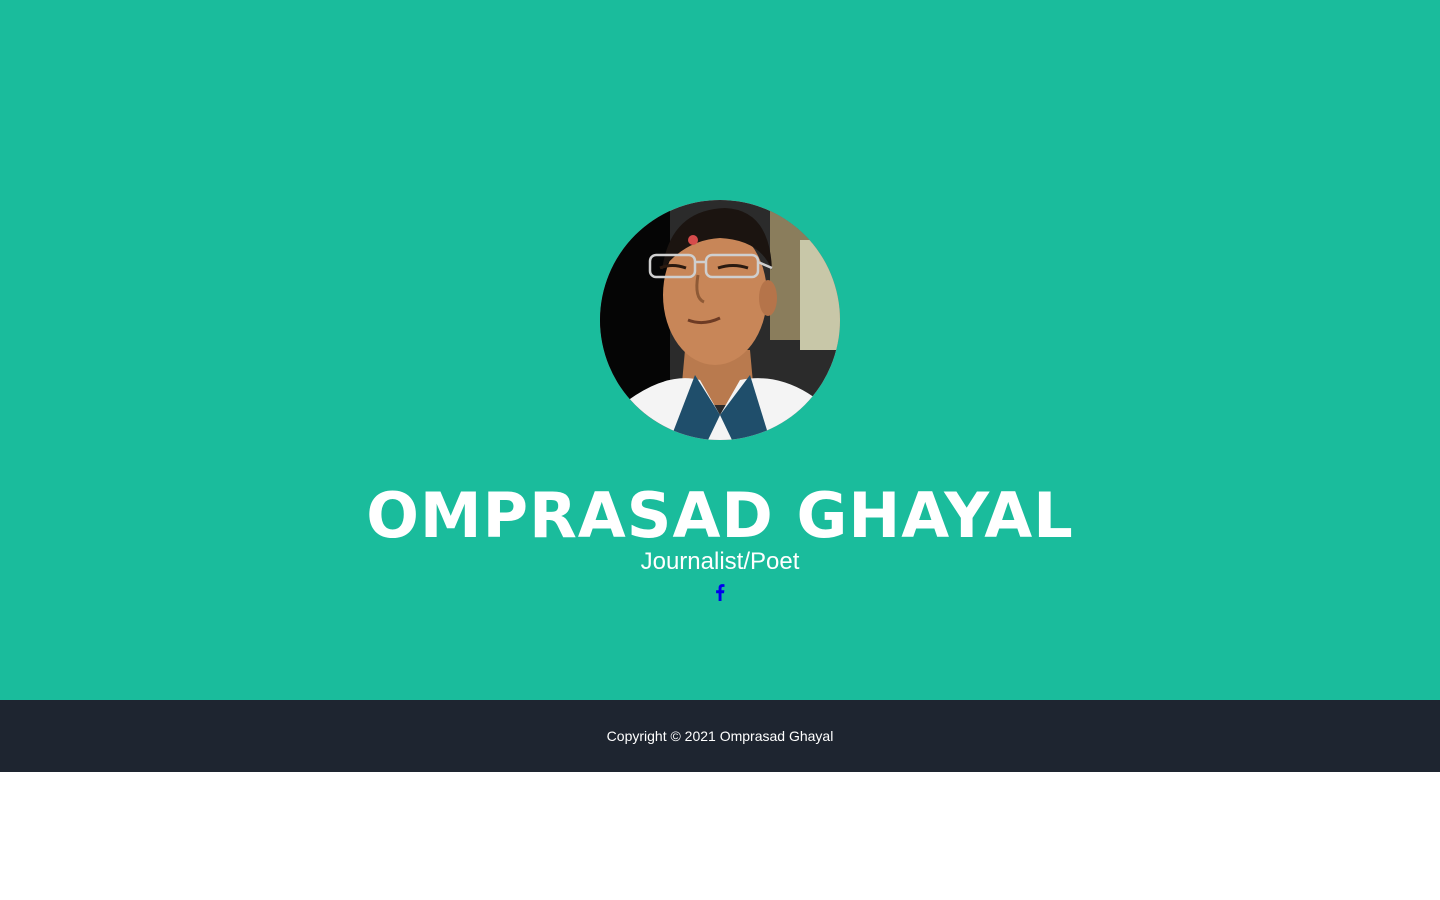 Image resolution: width=1440 pixels, height=900 pixels. I want to click on facebook-link, so click(720, 592).